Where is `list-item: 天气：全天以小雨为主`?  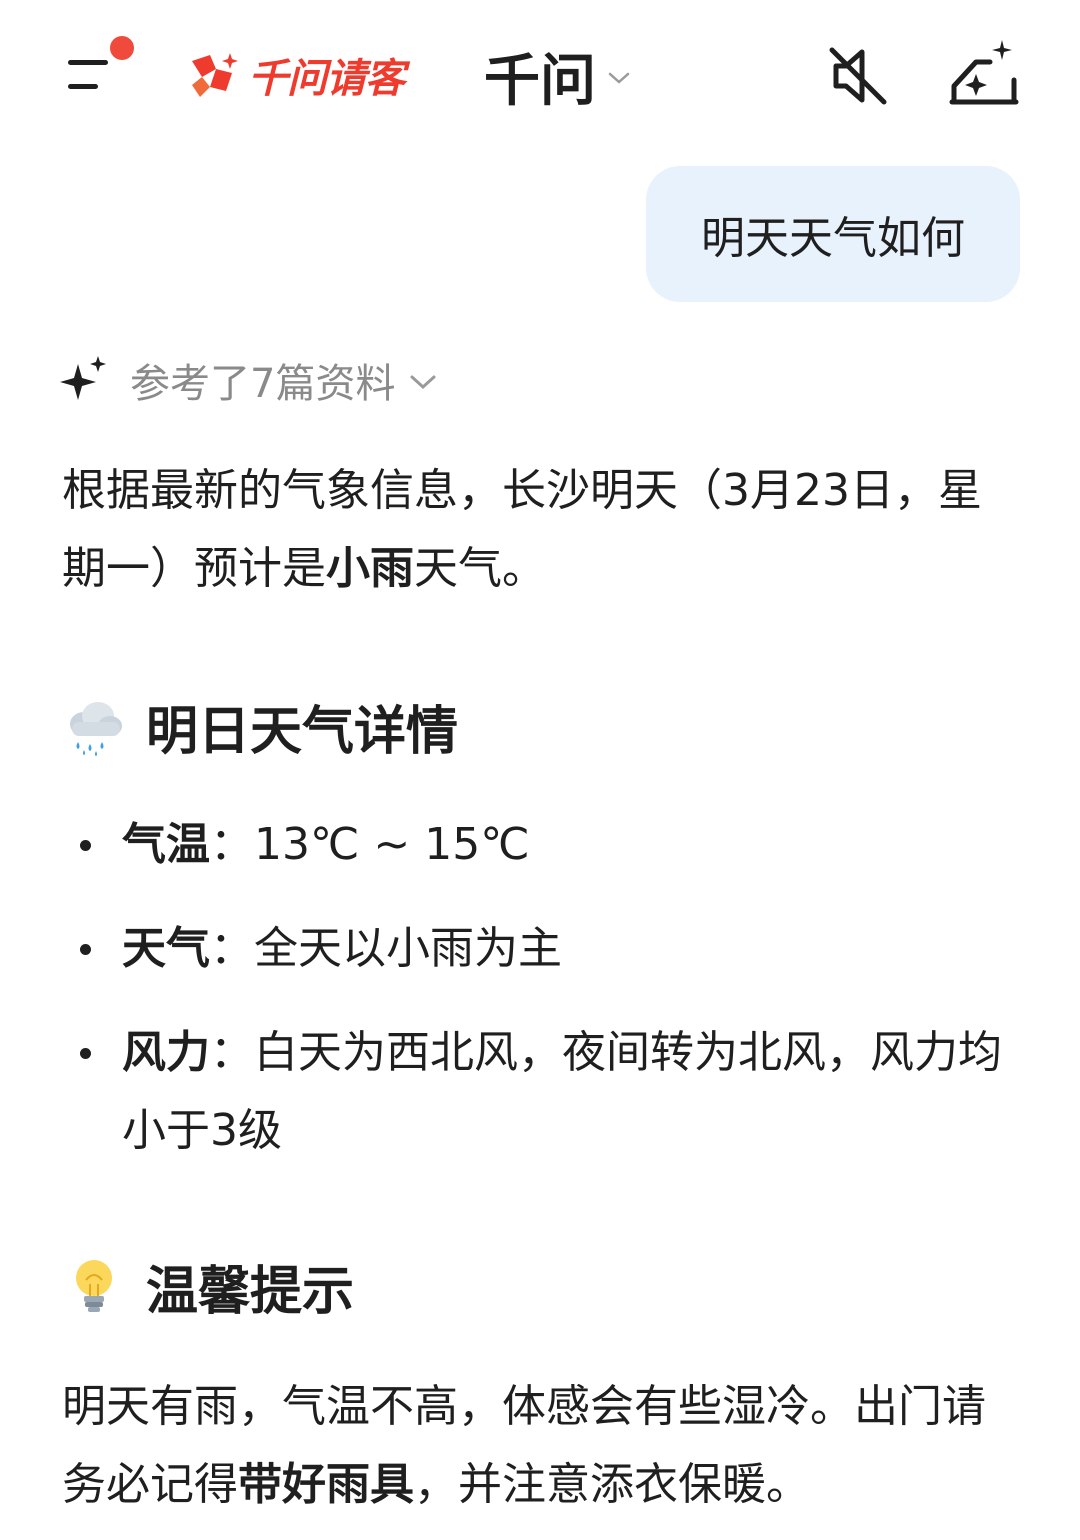
list-item: 天气：全天以小雨为主 is located at coordinates (540, 949).